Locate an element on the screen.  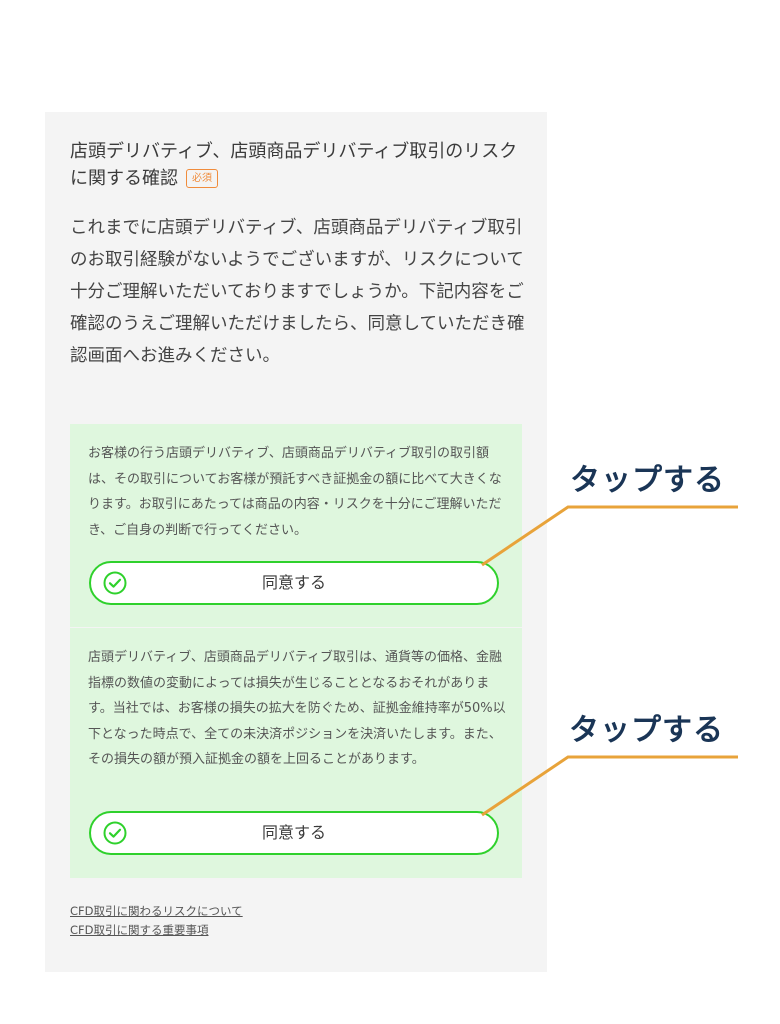
required-badge: 必須 is located at coordinates (202, 178).